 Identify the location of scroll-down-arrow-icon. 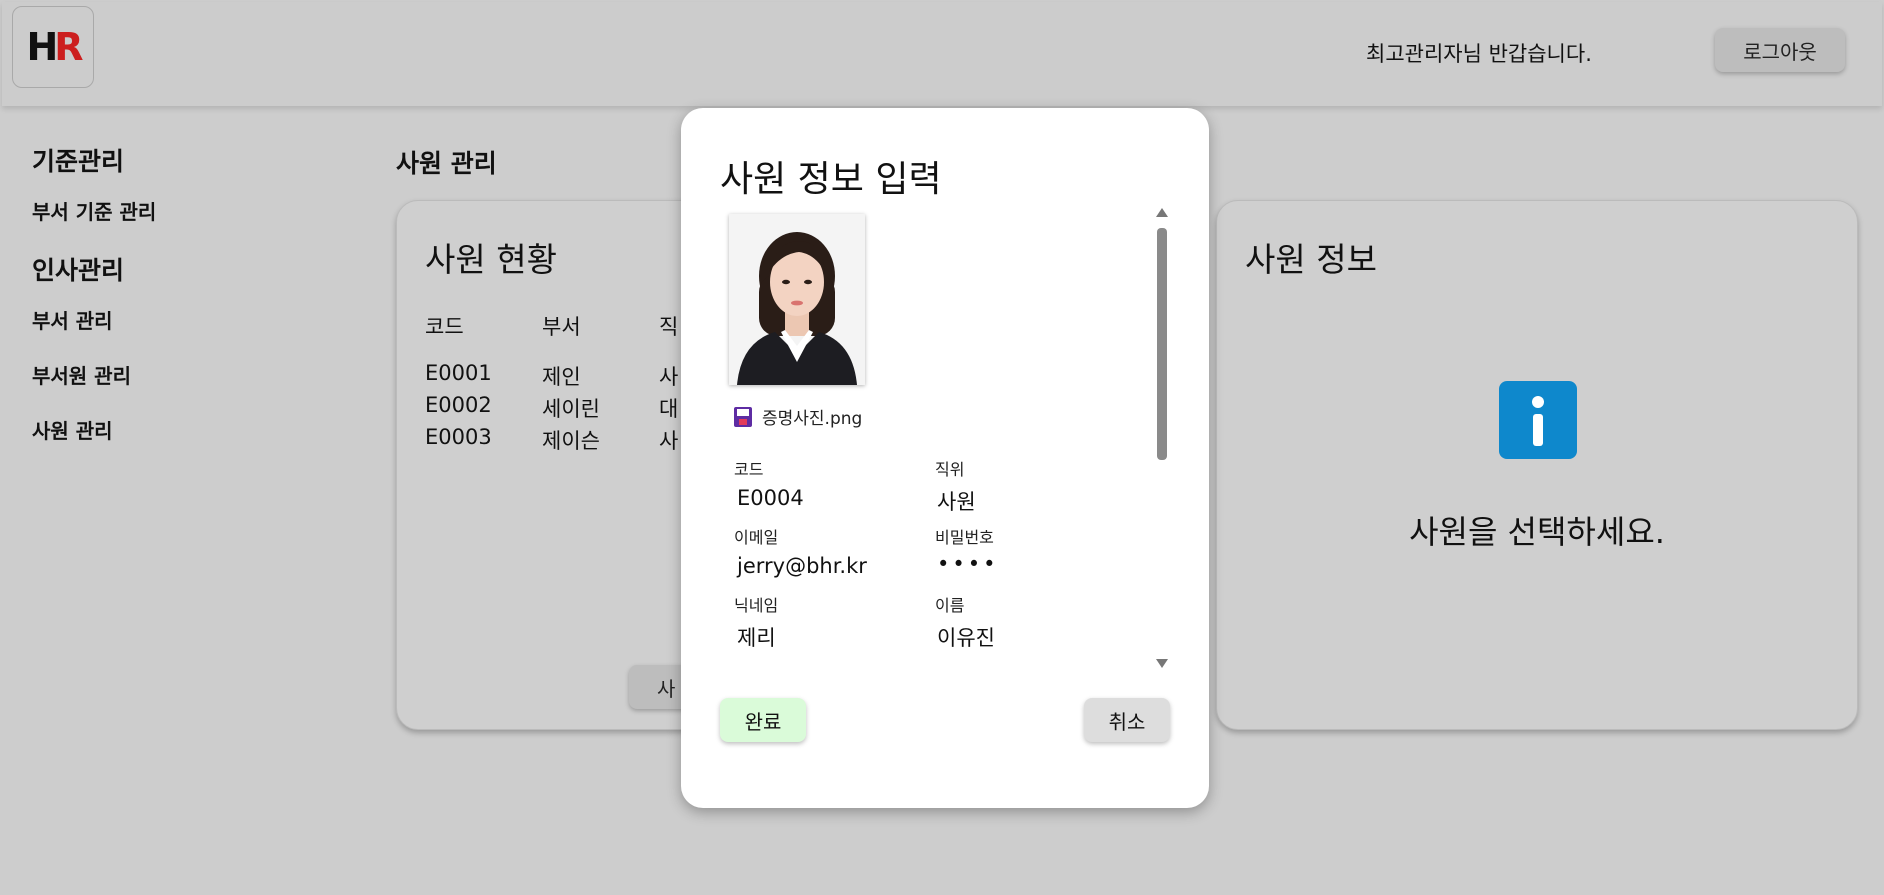
(1162, 663).